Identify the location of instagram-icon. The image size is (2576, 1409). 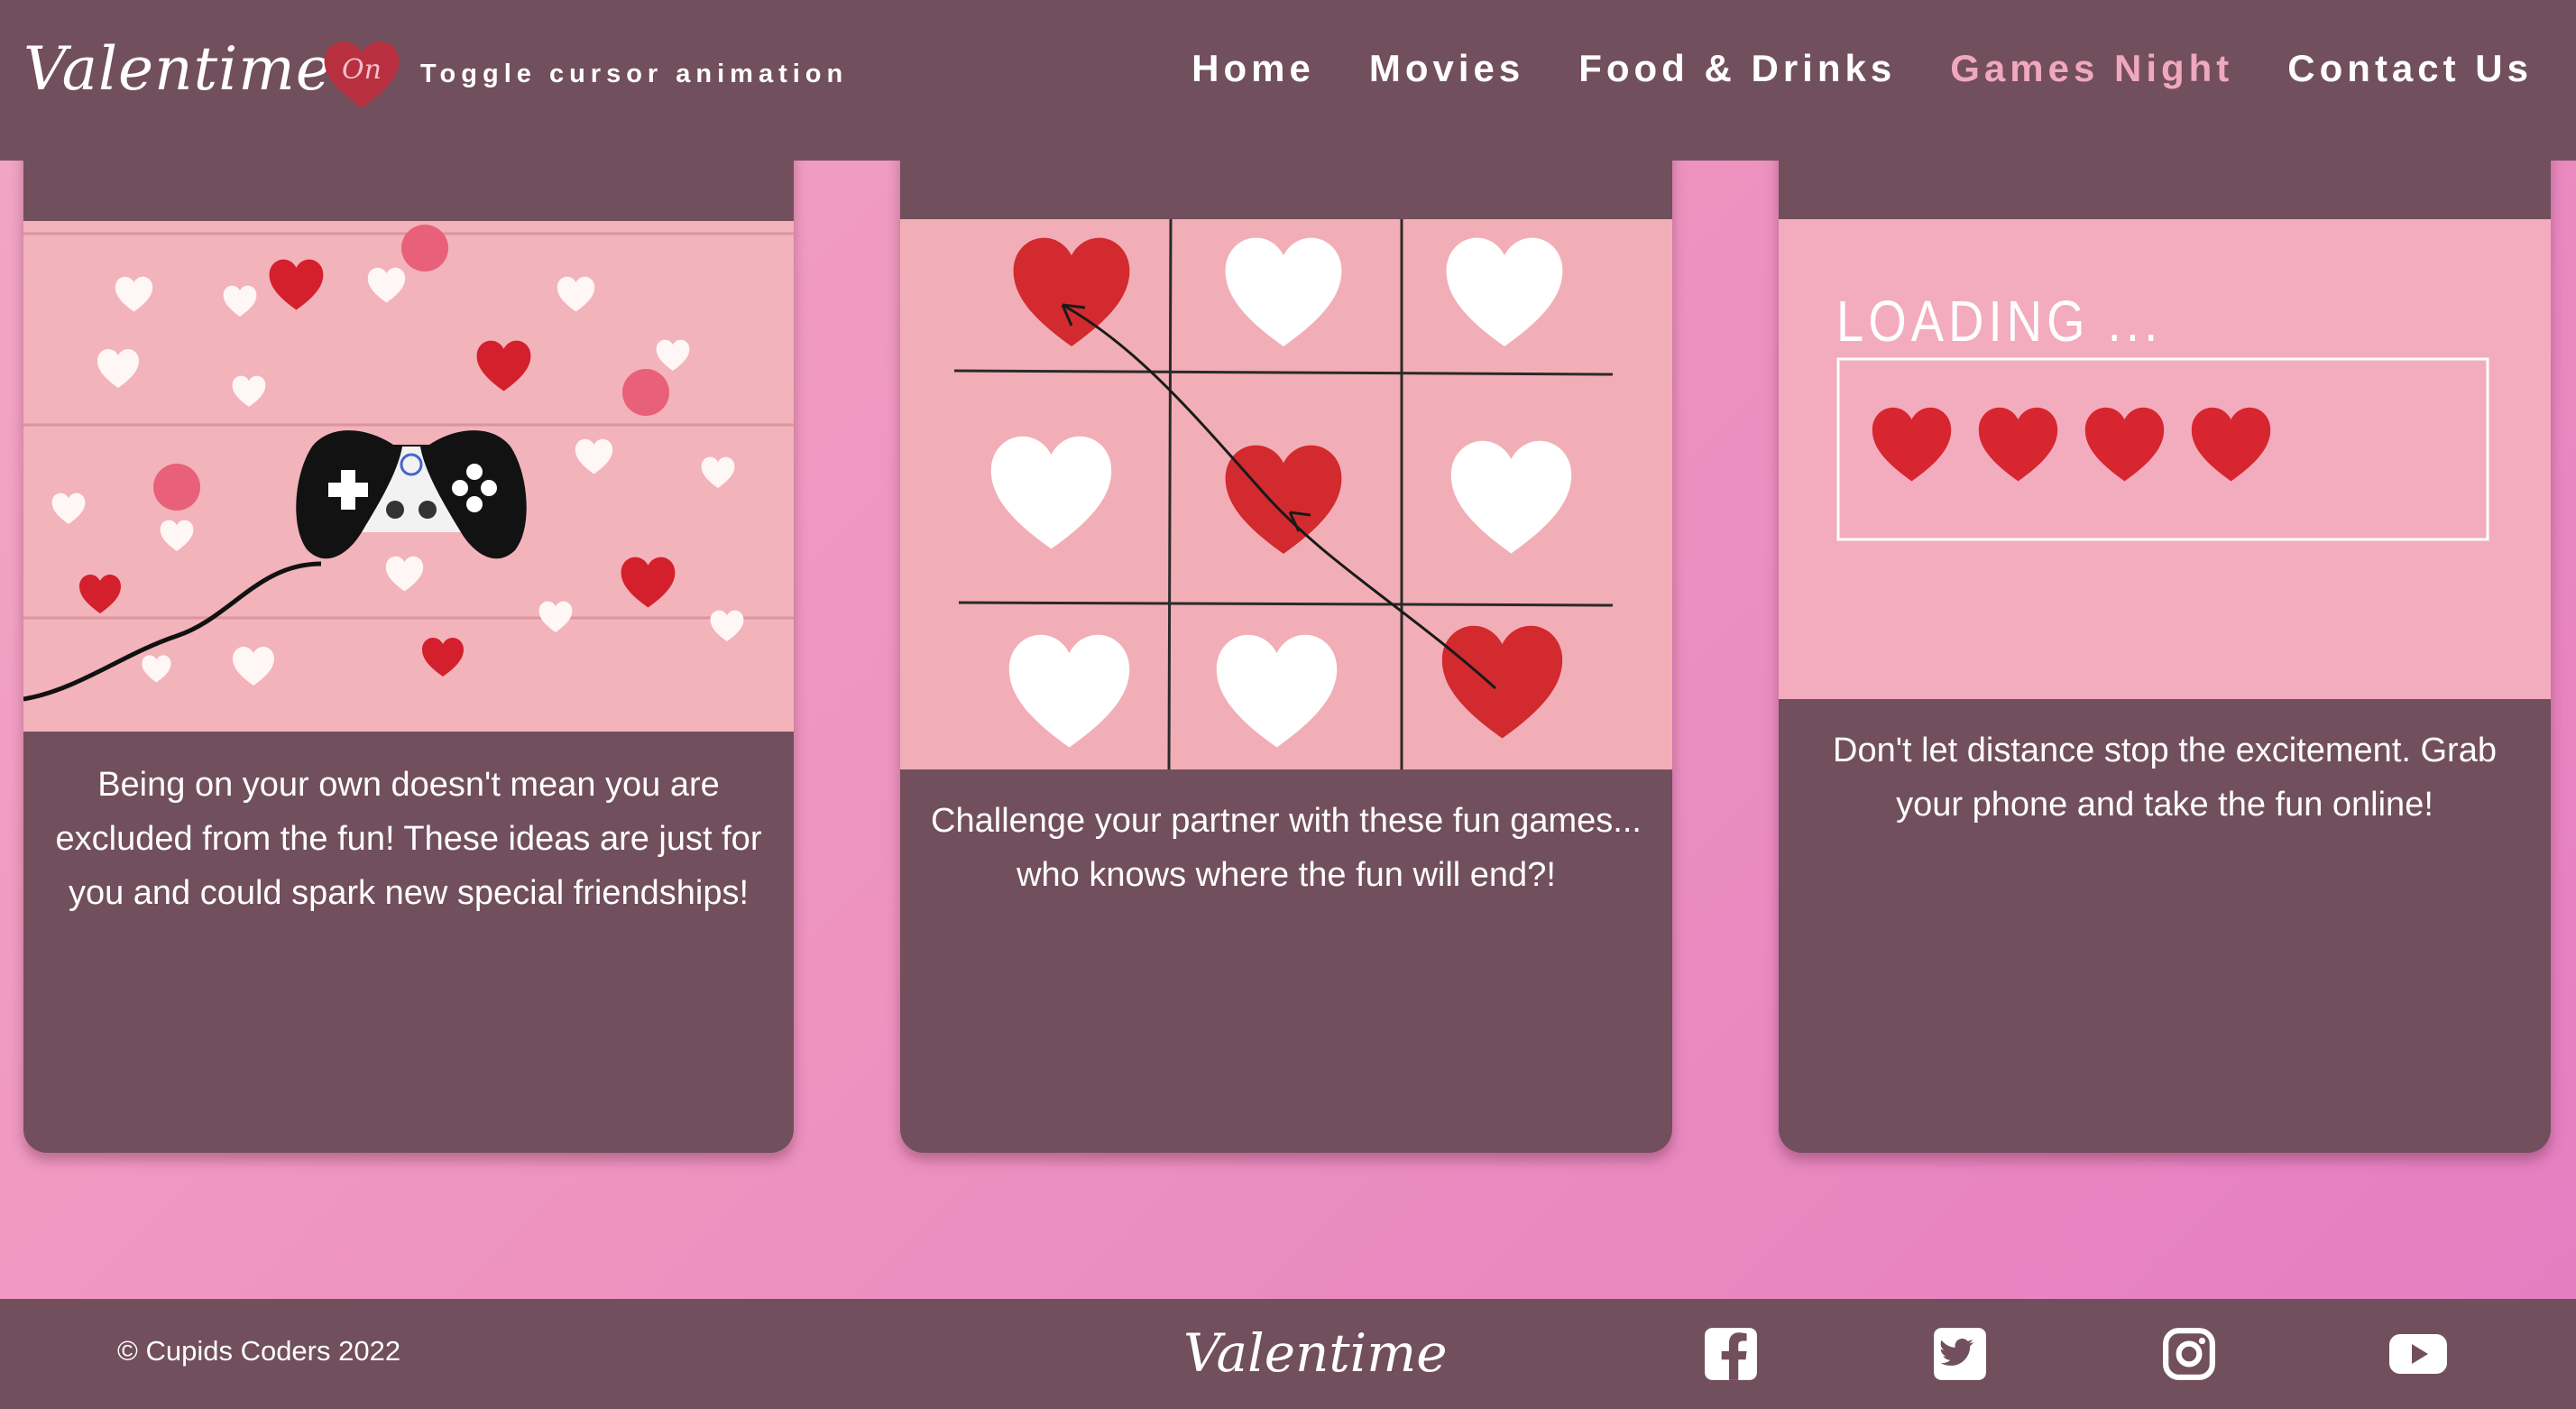
(2189, 1354).